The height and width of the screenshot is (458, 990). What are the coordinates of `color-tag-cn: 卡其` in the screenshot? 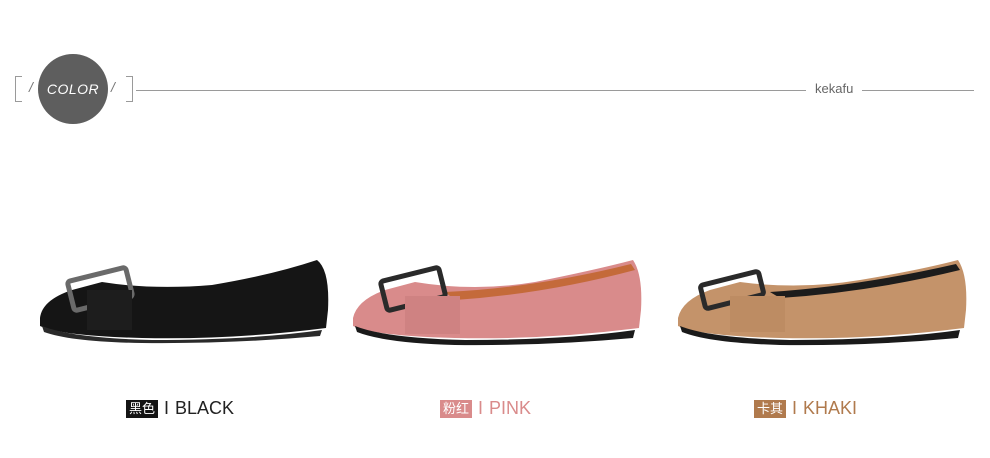 It's located at (770, 408).